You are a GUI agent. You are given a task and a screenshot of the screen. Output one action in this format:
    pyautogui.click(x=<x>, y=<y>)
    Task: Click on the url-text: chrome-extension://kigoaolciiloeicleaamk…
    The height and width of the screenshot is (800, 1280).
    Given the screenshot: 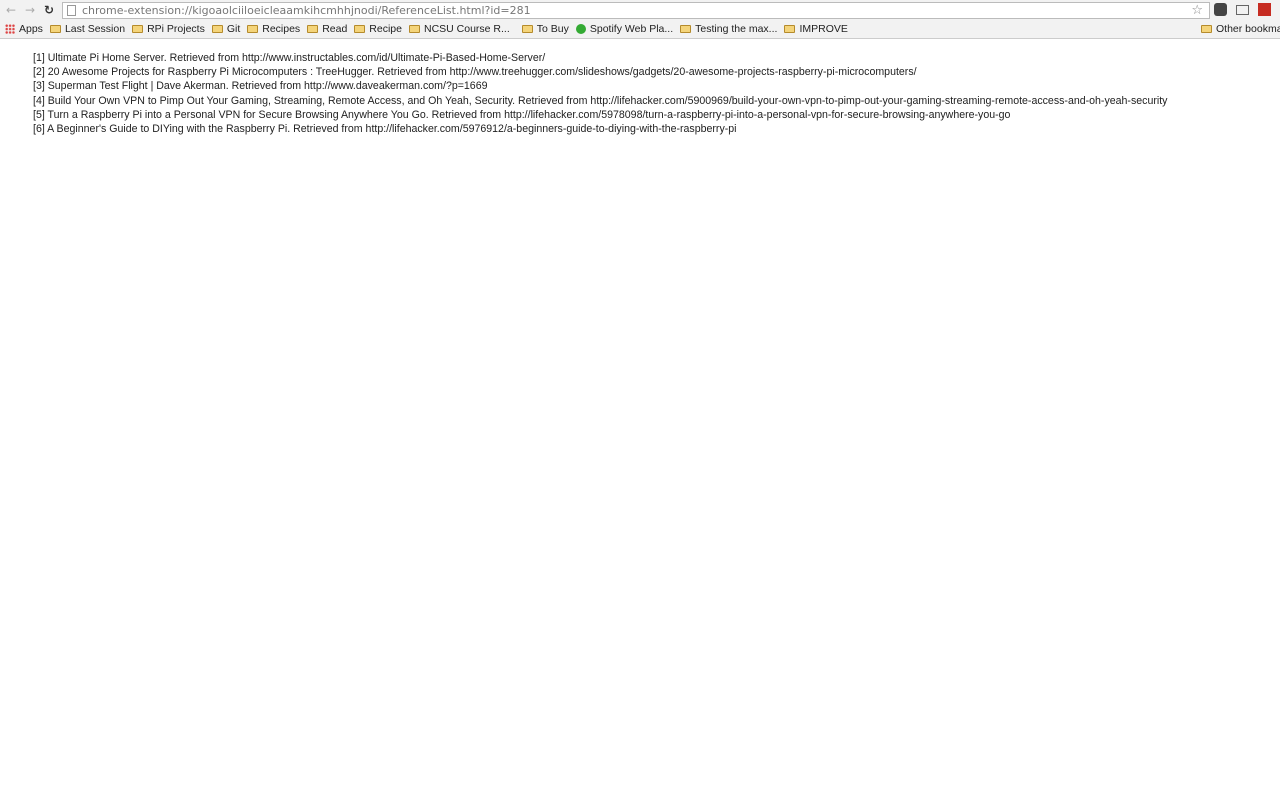 What is the action you would take?
    pyautogui.click(x=306, y=10)
    